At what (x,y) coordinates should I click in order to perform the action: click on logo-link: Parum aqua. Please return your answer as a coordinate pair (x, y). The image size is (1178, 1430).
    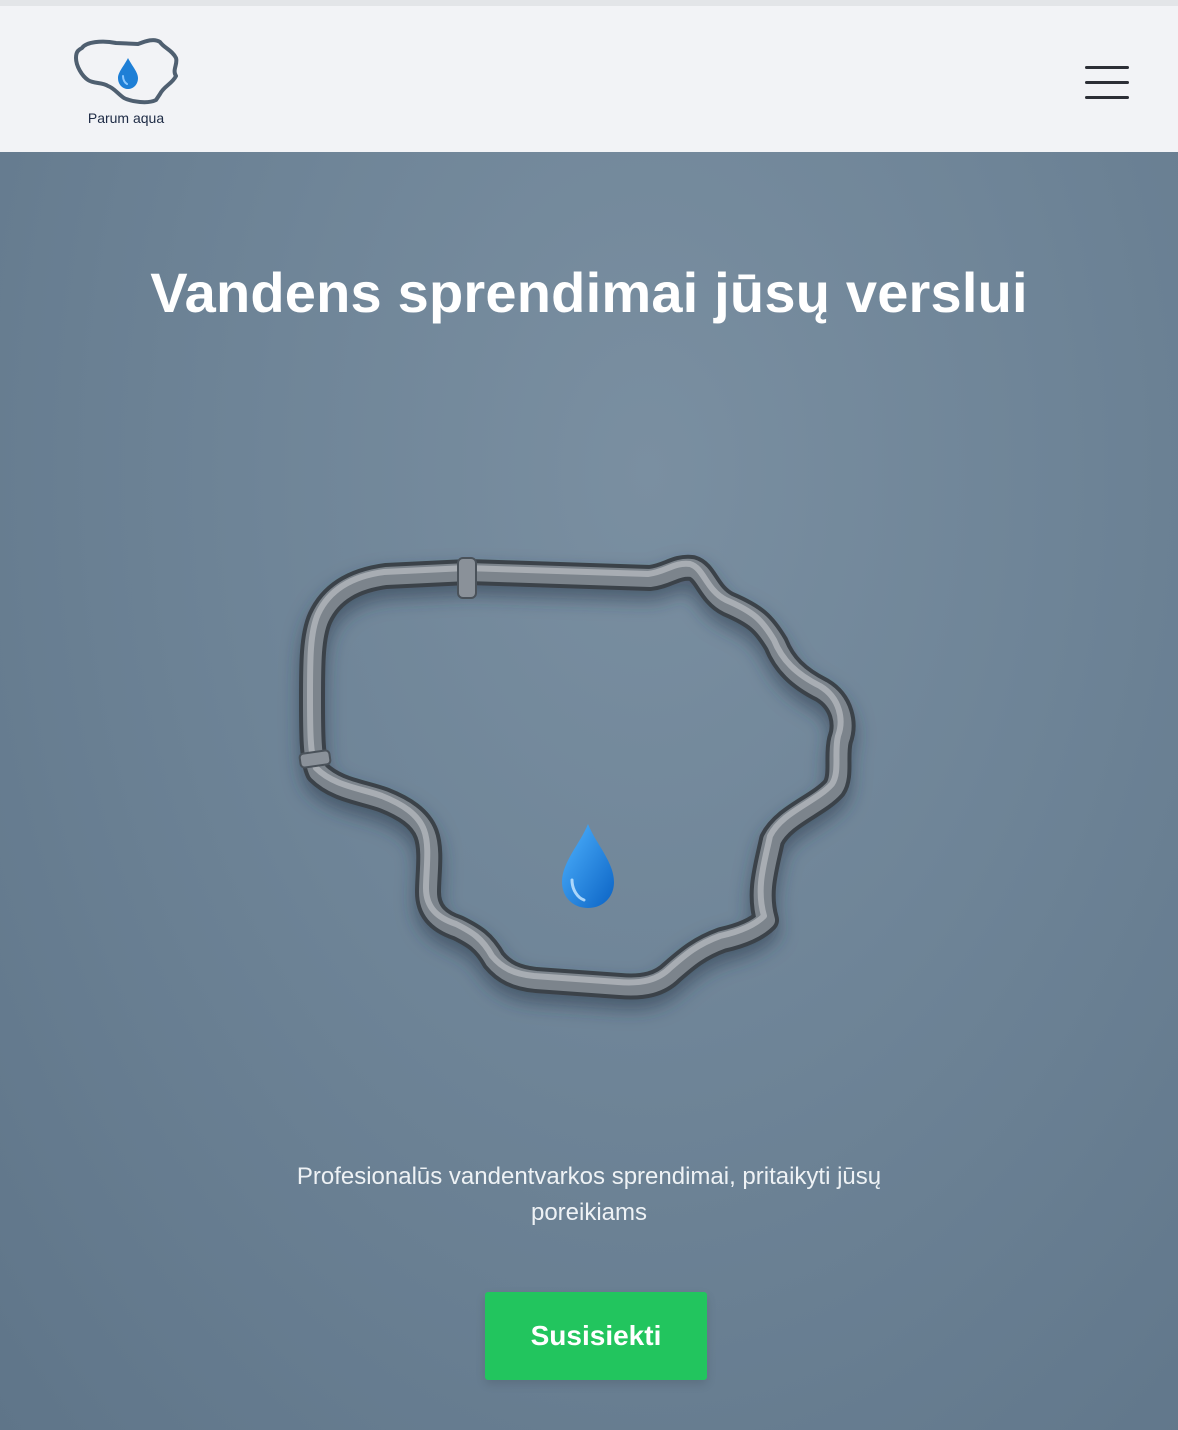
    Looking at the image, I should click on (126, 84).